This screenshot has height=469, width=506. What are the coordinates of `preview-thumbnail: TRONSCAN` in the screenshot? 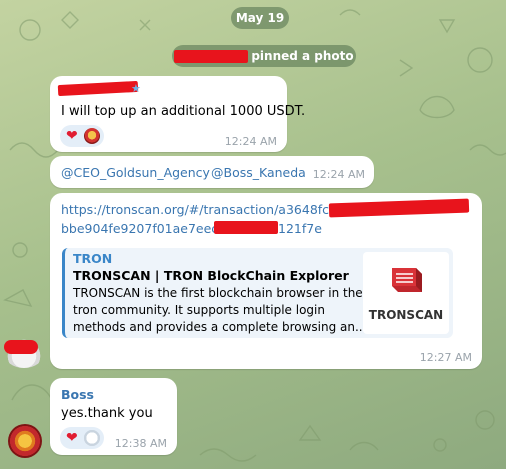 It's located at (406, 293).